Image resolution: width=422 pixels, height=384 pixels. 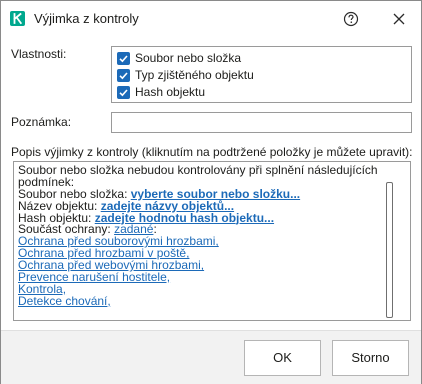 What do you see at coordinates (389, 250) in the screenshot?
I see `vertical-scrollbar-thumb` at bounding box center [389, 250].